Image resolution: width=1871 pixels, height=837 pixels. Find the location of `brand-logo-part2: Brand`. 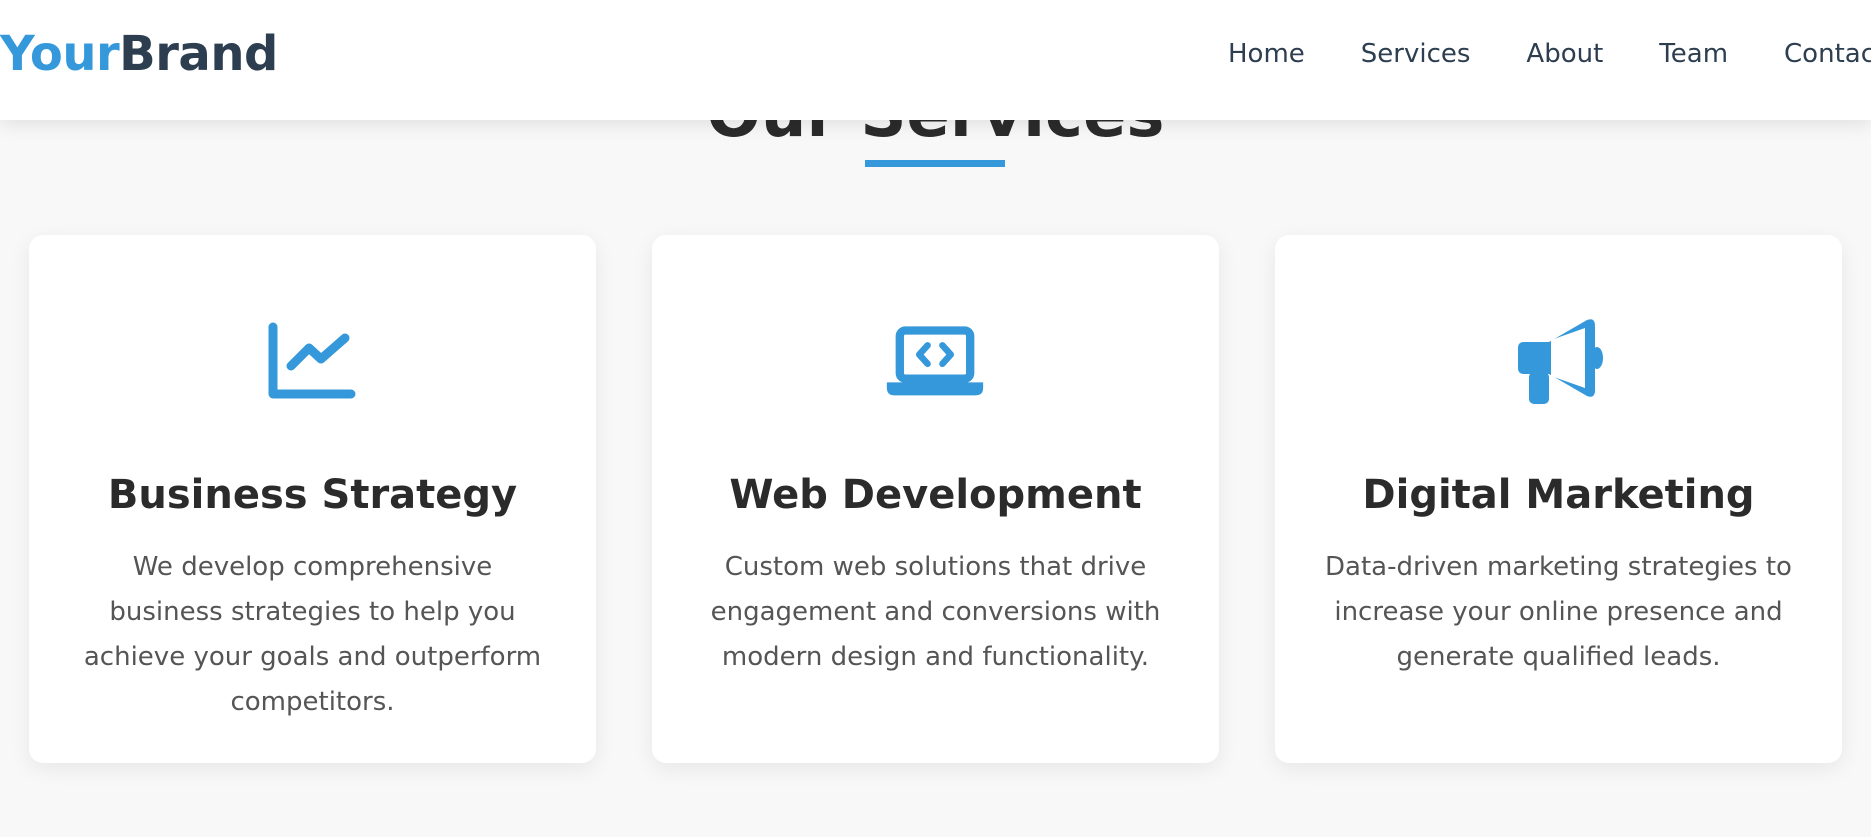

brand-logo-part2: Brand is located at coordinates (198, 54).